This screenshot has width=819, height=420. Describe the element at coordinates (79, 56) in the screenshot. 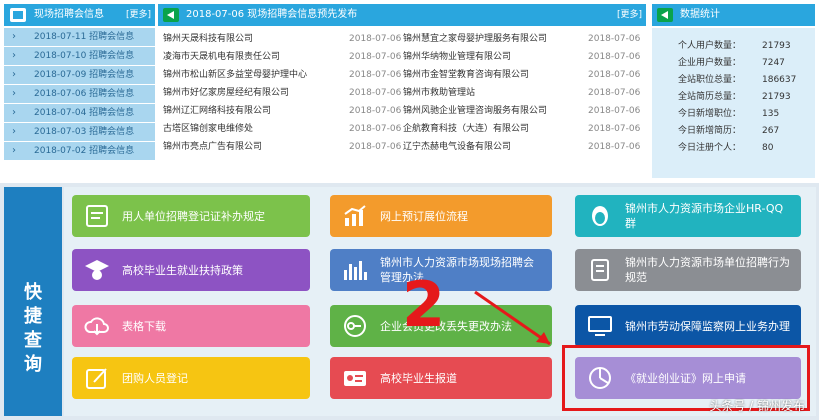

I see `list-item: › 2018-07-10 招聘会信息` at that location.